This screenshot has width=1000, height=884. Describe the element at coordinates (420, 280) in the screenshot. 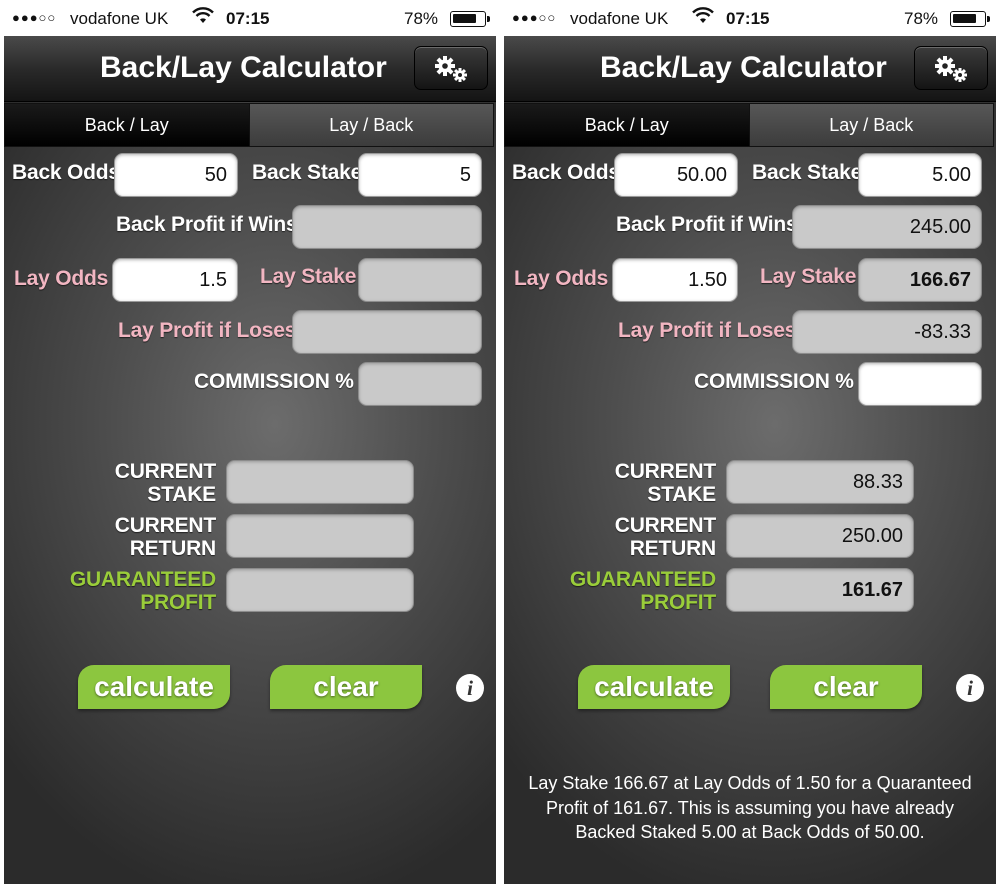

I see `lay-stake-output` at that location.